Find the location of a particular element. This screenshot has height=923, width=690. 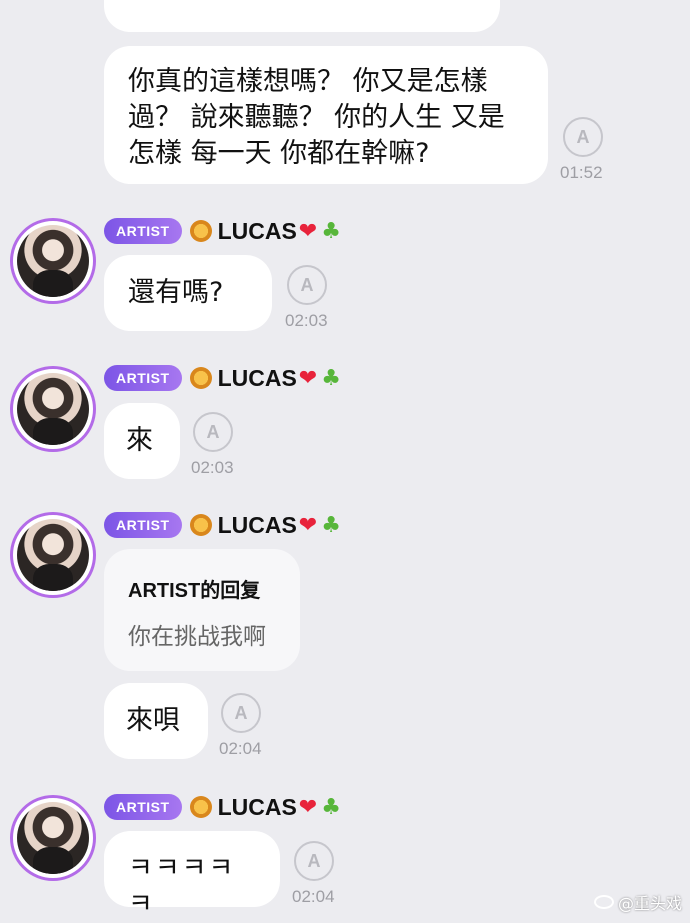

message-bubble: ㅋㅋㅋㅋㅋ is located at coordinates (192, 875).